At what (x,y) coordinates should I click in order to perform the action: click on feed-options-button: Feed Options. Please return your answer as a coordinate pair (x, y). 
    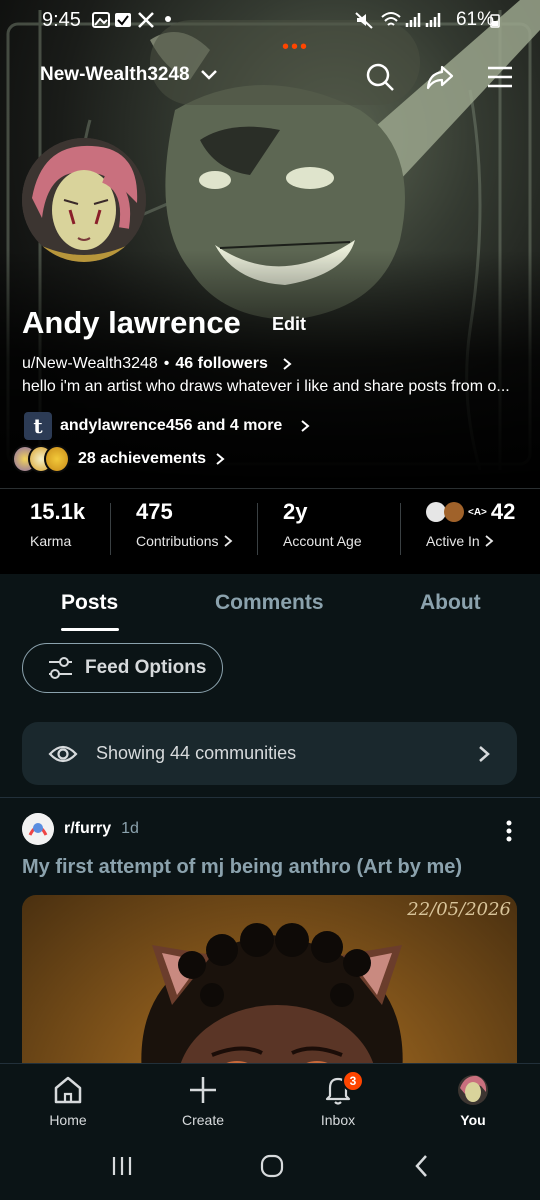
    Looking at the image, I should click on (122, 668).